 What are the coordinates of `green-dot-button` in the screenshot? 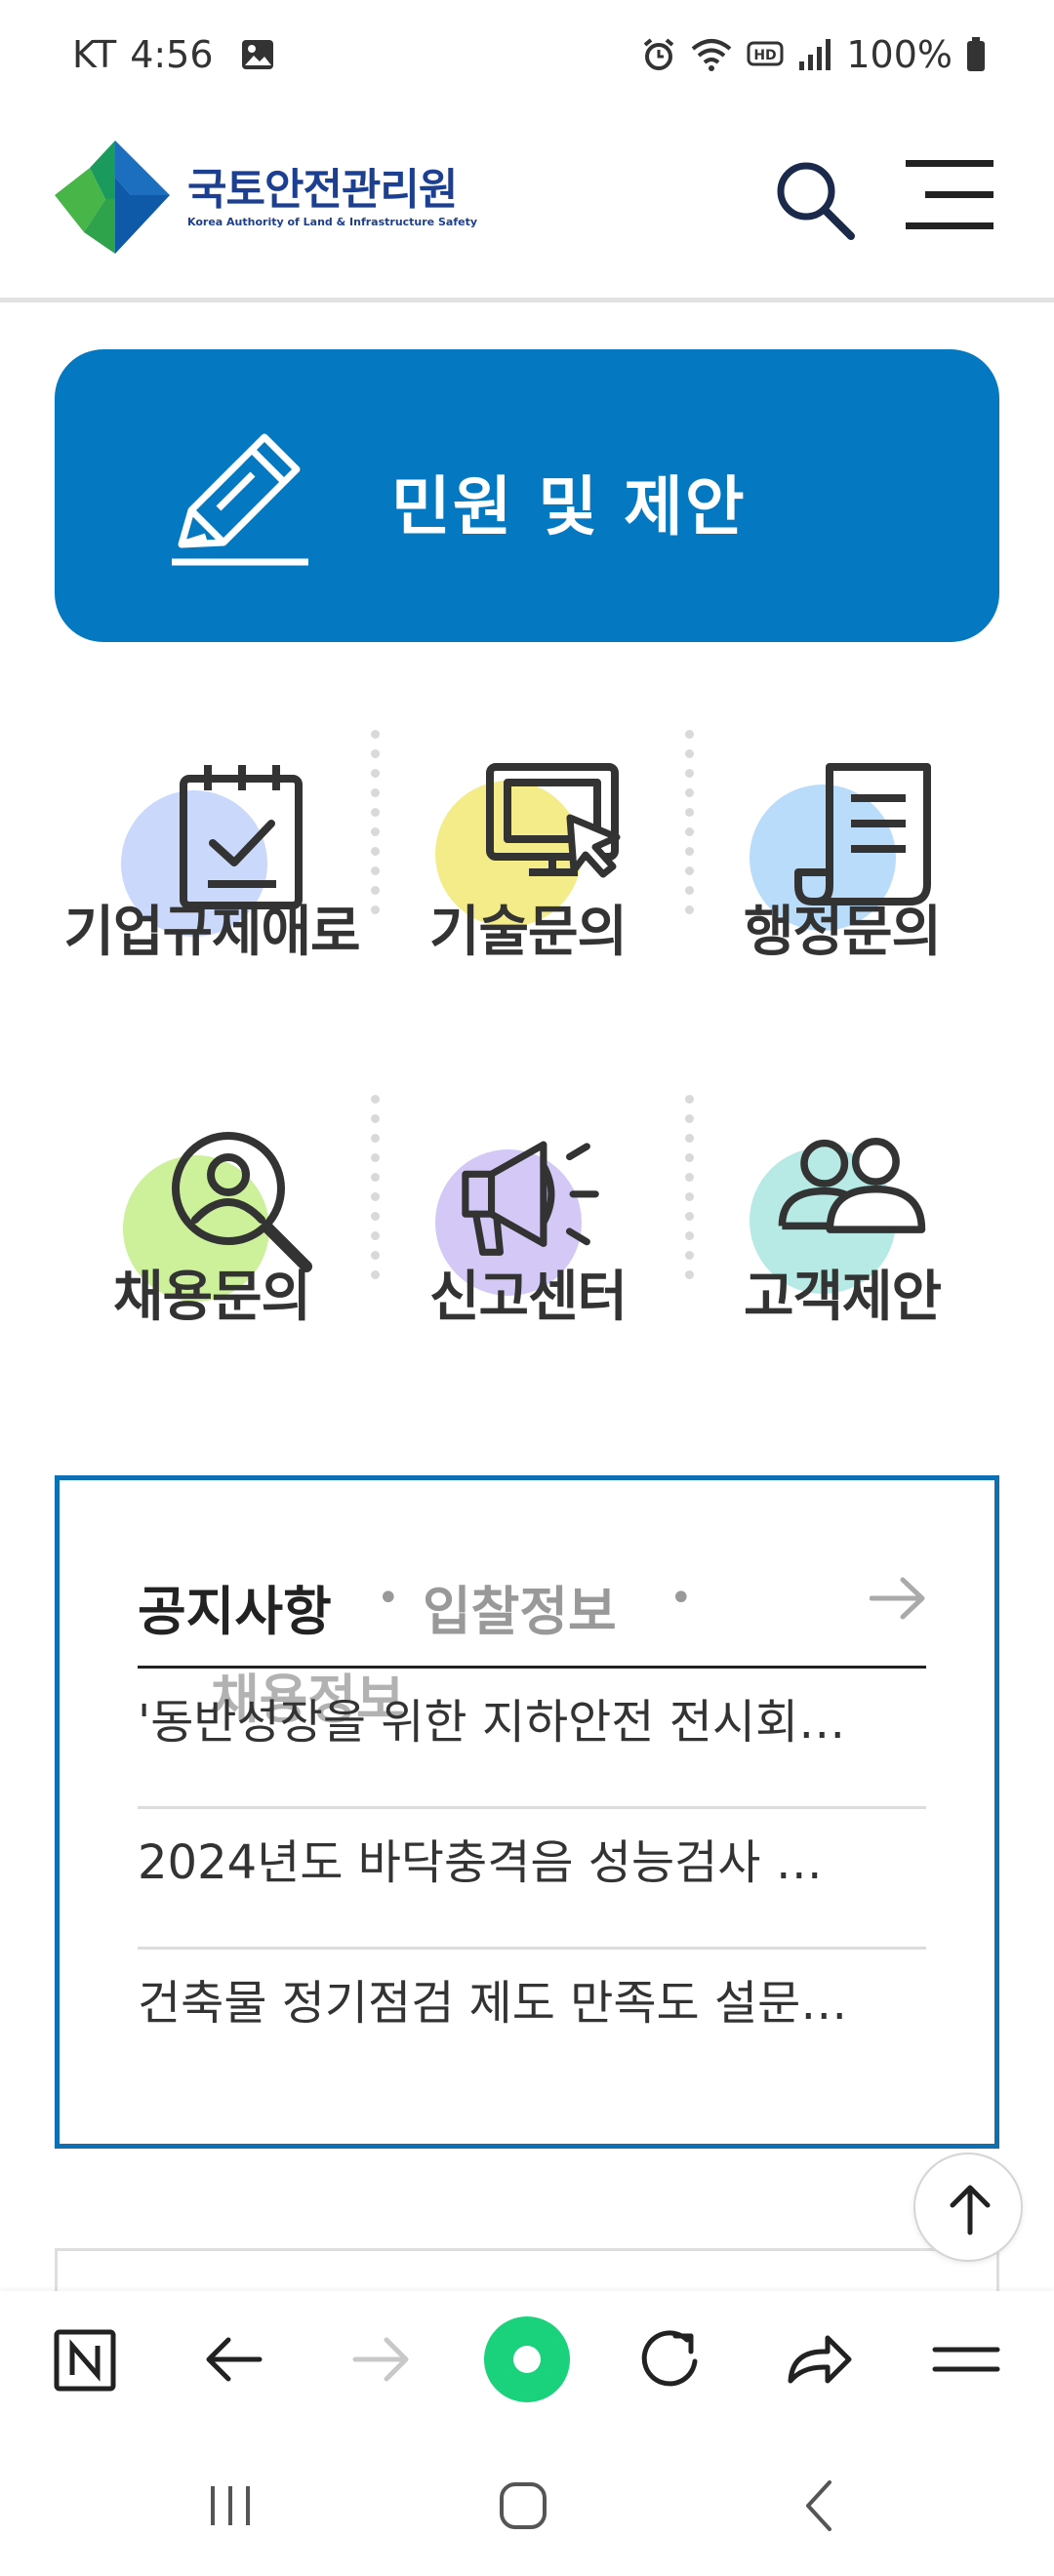 It's located at (526, 2358).